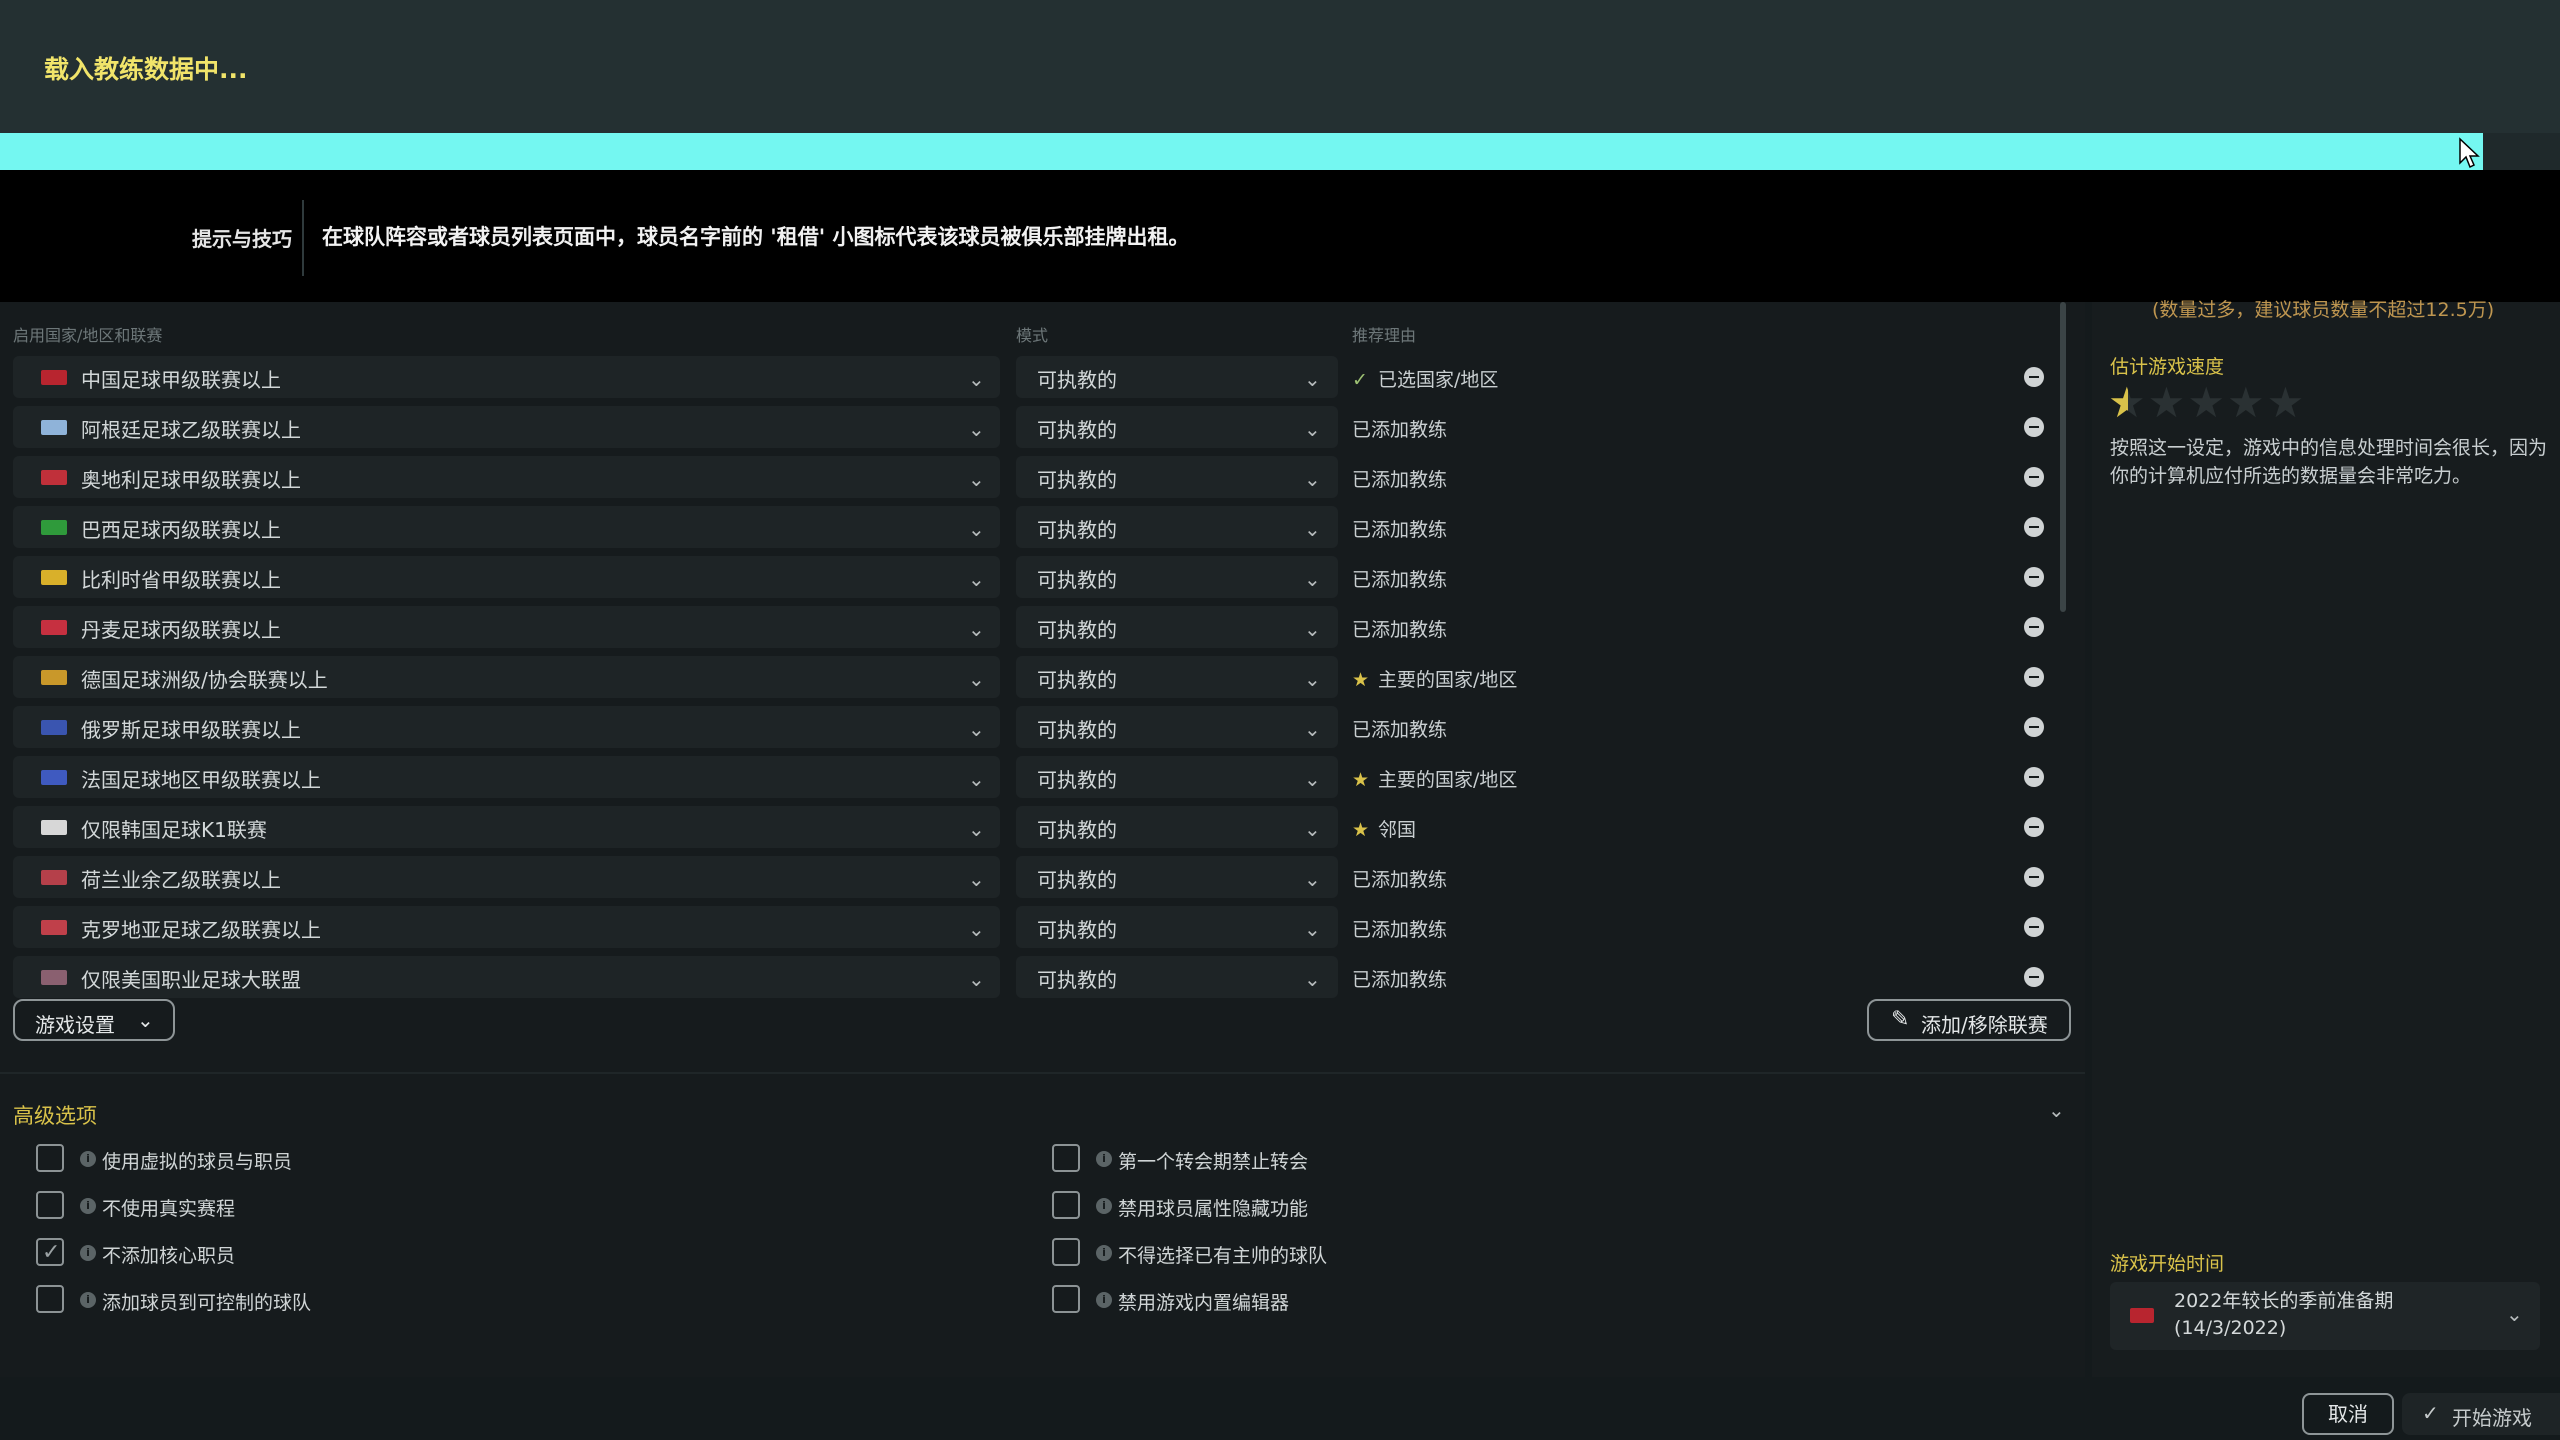  Describe the element at coordinates (204, 680) in the screenshot. I see `league-name: 德国足球洲级/协会联赛以上` at that location.